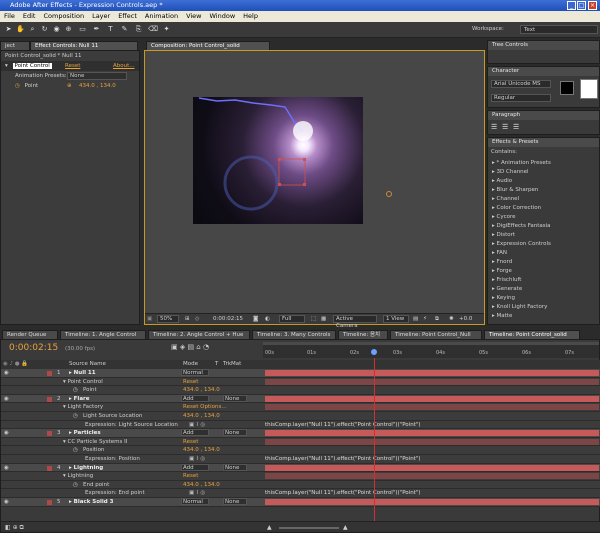 The width and height of the screenshot is (600, 533). Describe the element at coordinates (91, 502) in the screenshot. I see `layer-name: ▸ Black Solid 3` at that location.